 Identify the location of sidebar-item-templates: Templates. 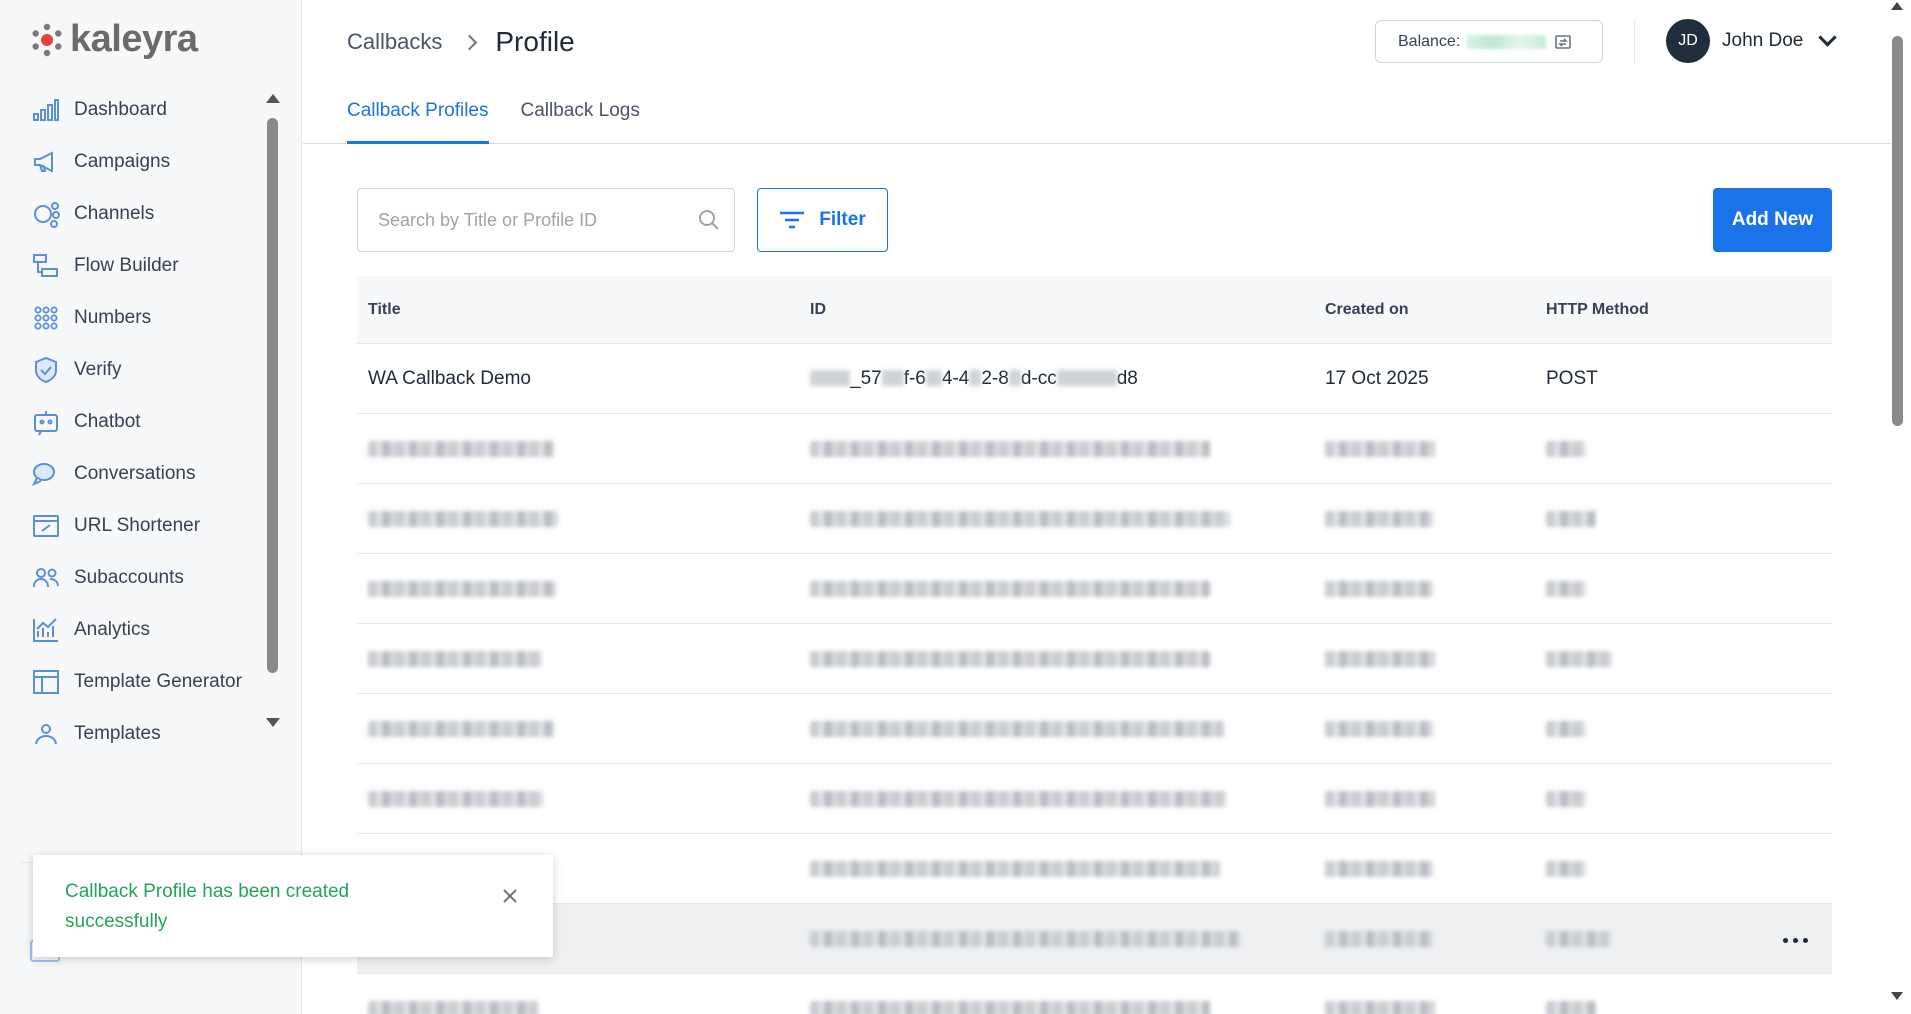
(132, 726).